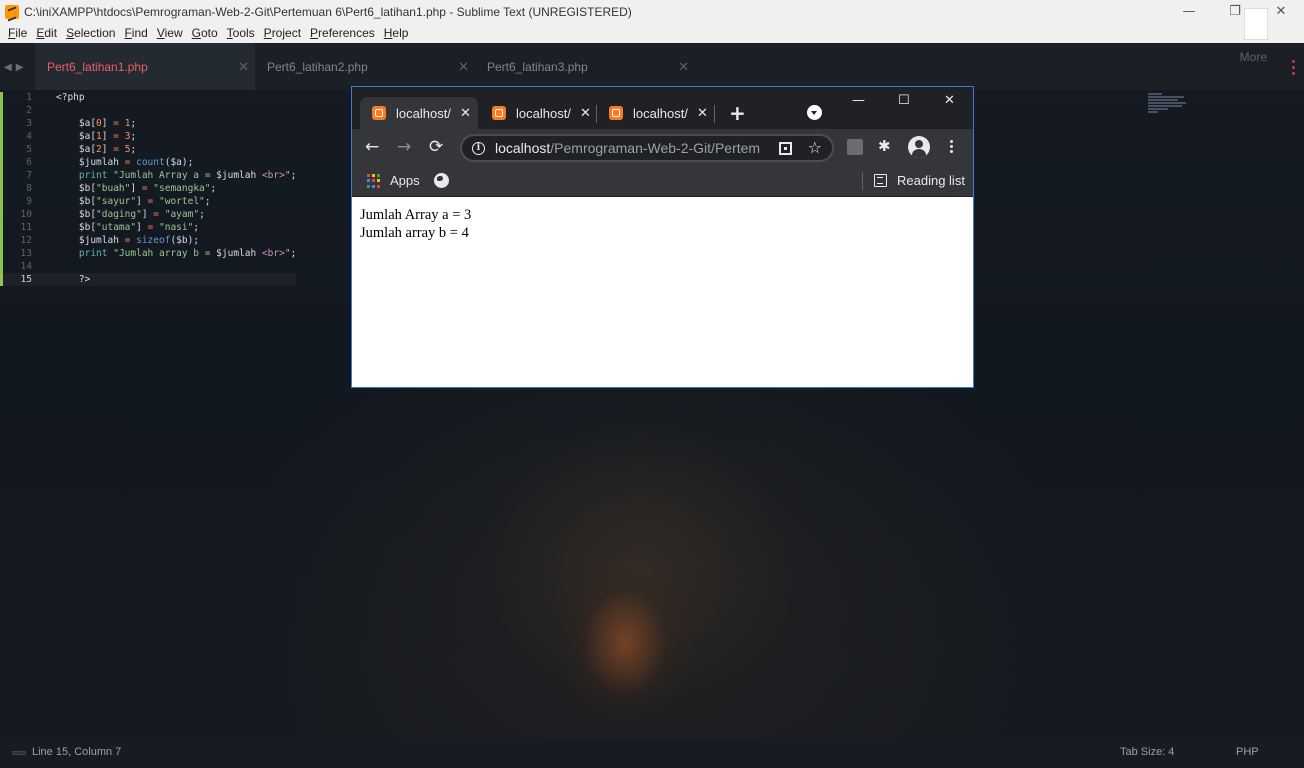 This screenshot has width=1304, height=768. What do you see at coordinates (270, 175) in the screenshot?
I see `code-token: <br>` at bounding box center [270, 175].